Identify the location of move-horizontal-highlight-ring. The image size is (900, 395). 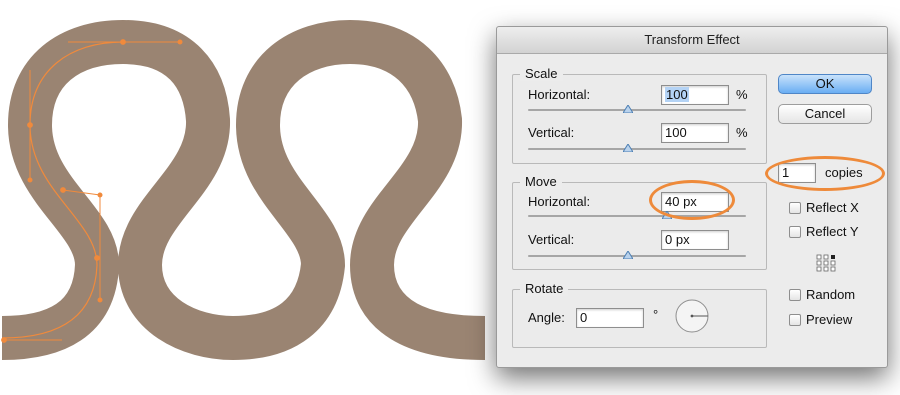
(692, 200).